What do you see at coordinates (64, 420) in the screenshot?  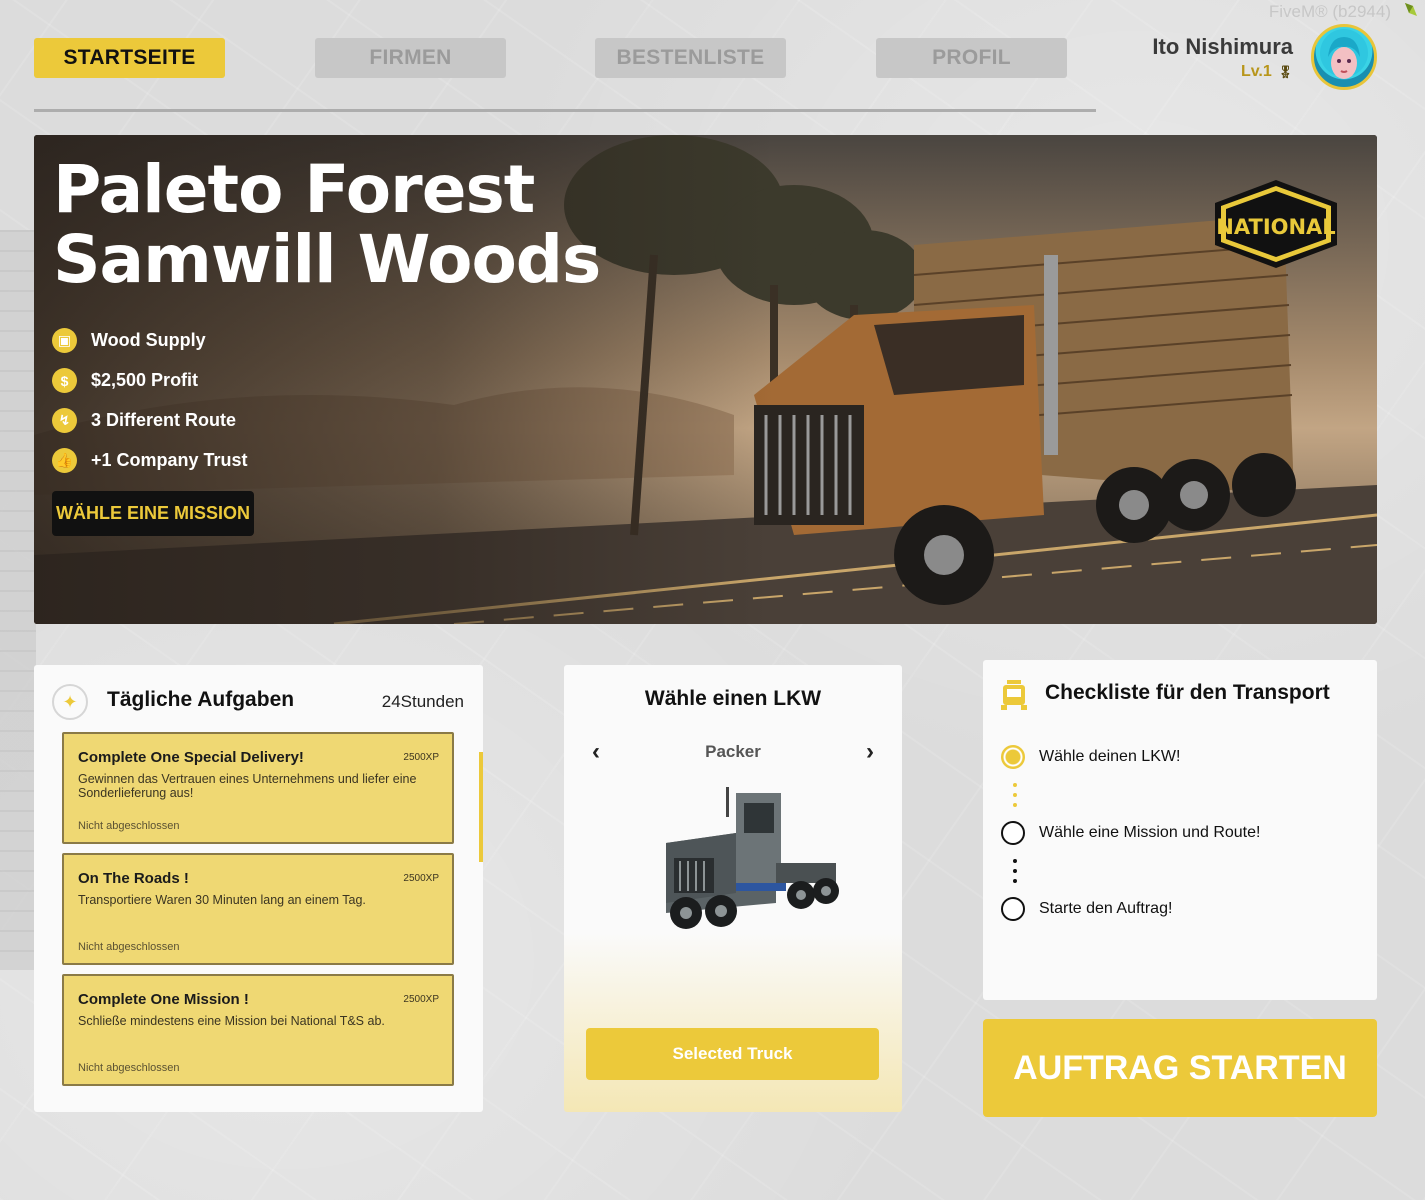 I see `route-icon: ↯` at bounding box center [64, 420].